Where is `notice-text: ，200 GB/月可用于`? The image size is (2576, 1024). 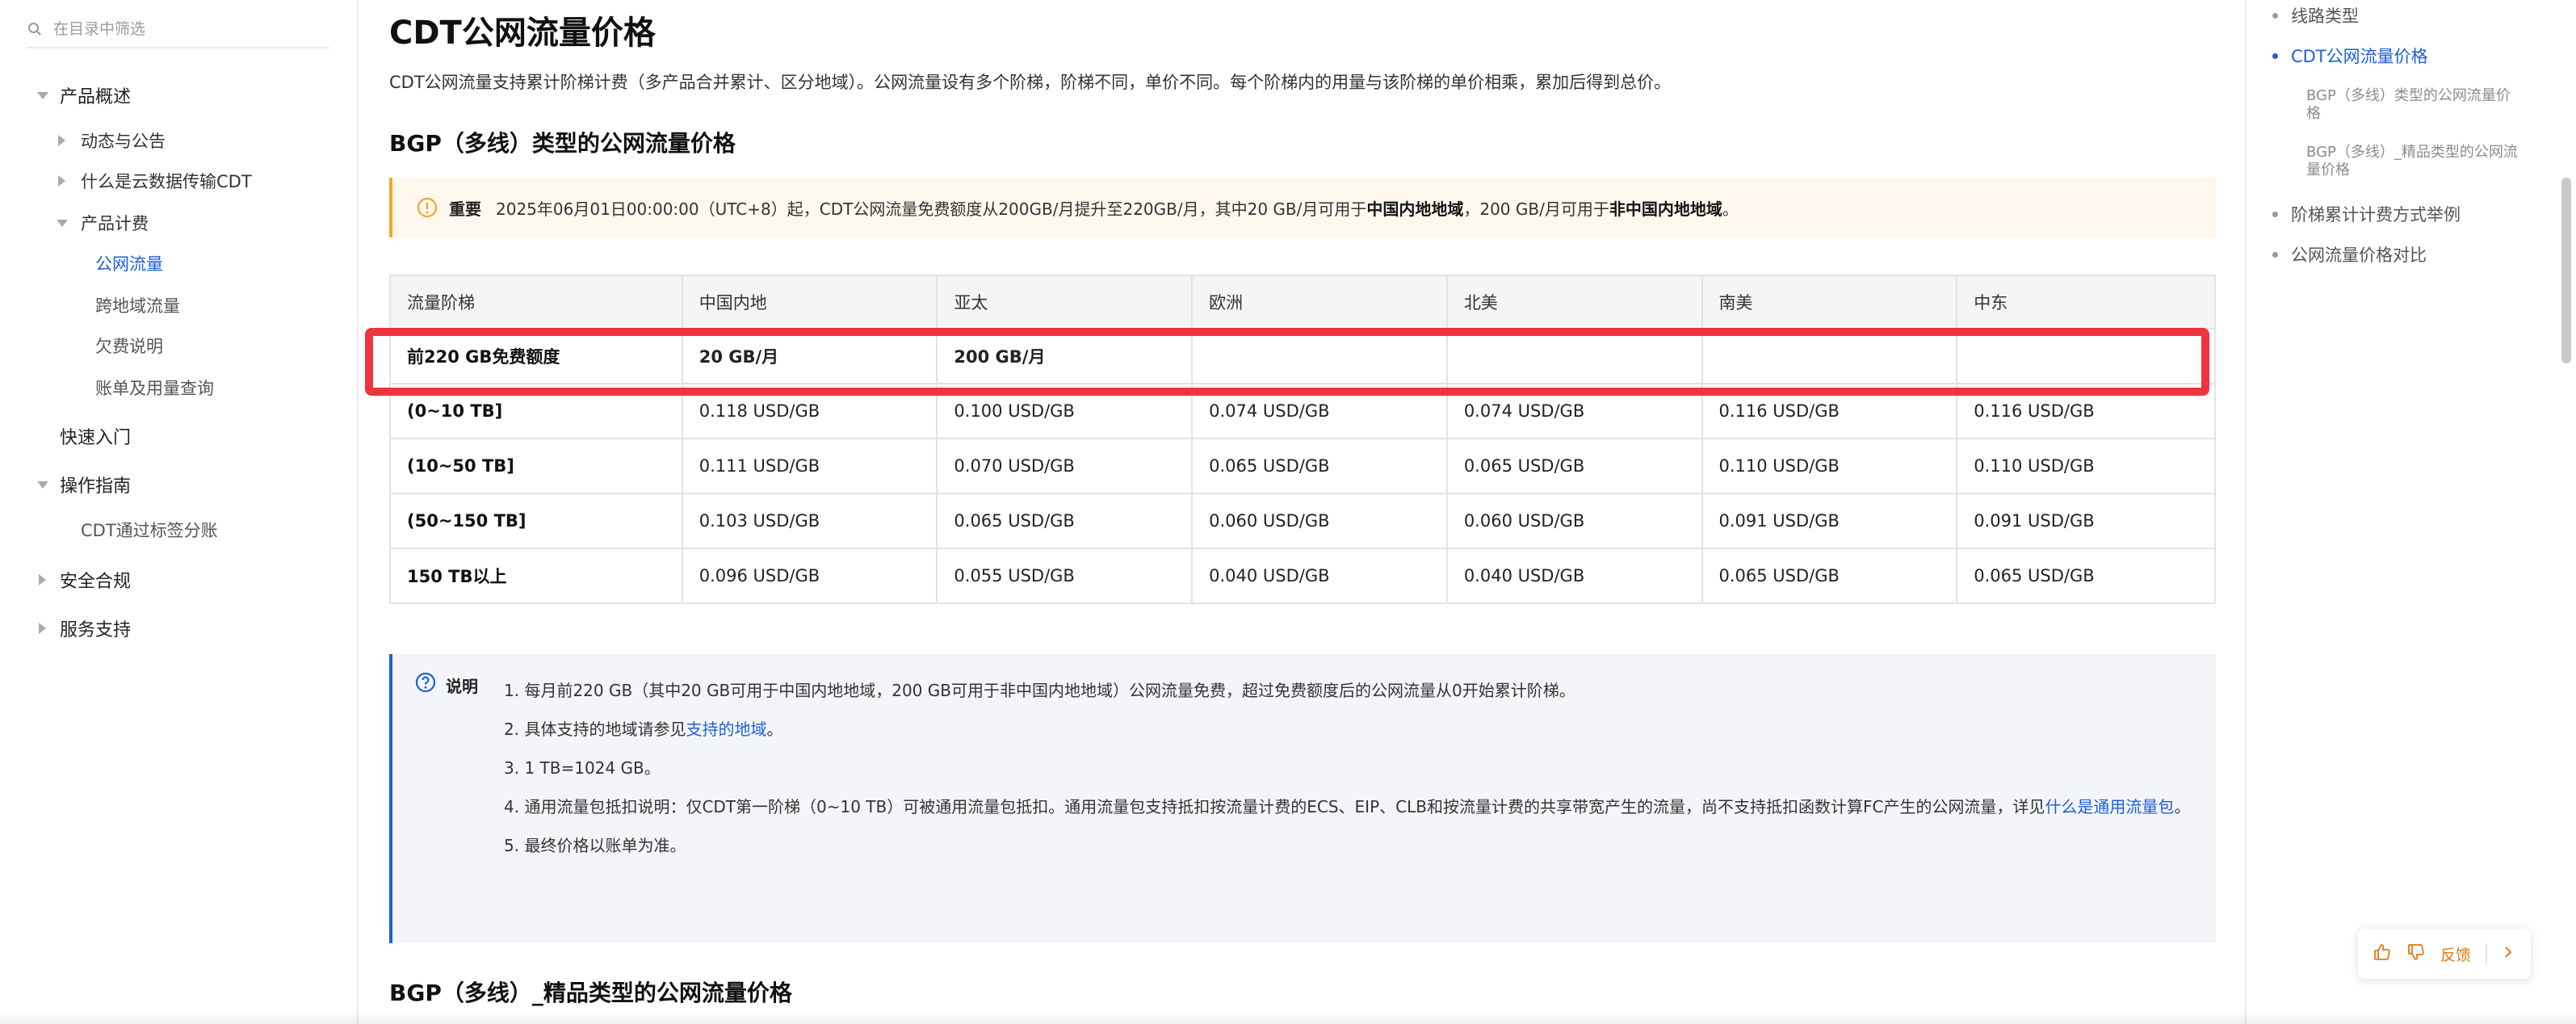 notice-text: ，200 GB/月可用于 is located at coordinates (1536, 209).